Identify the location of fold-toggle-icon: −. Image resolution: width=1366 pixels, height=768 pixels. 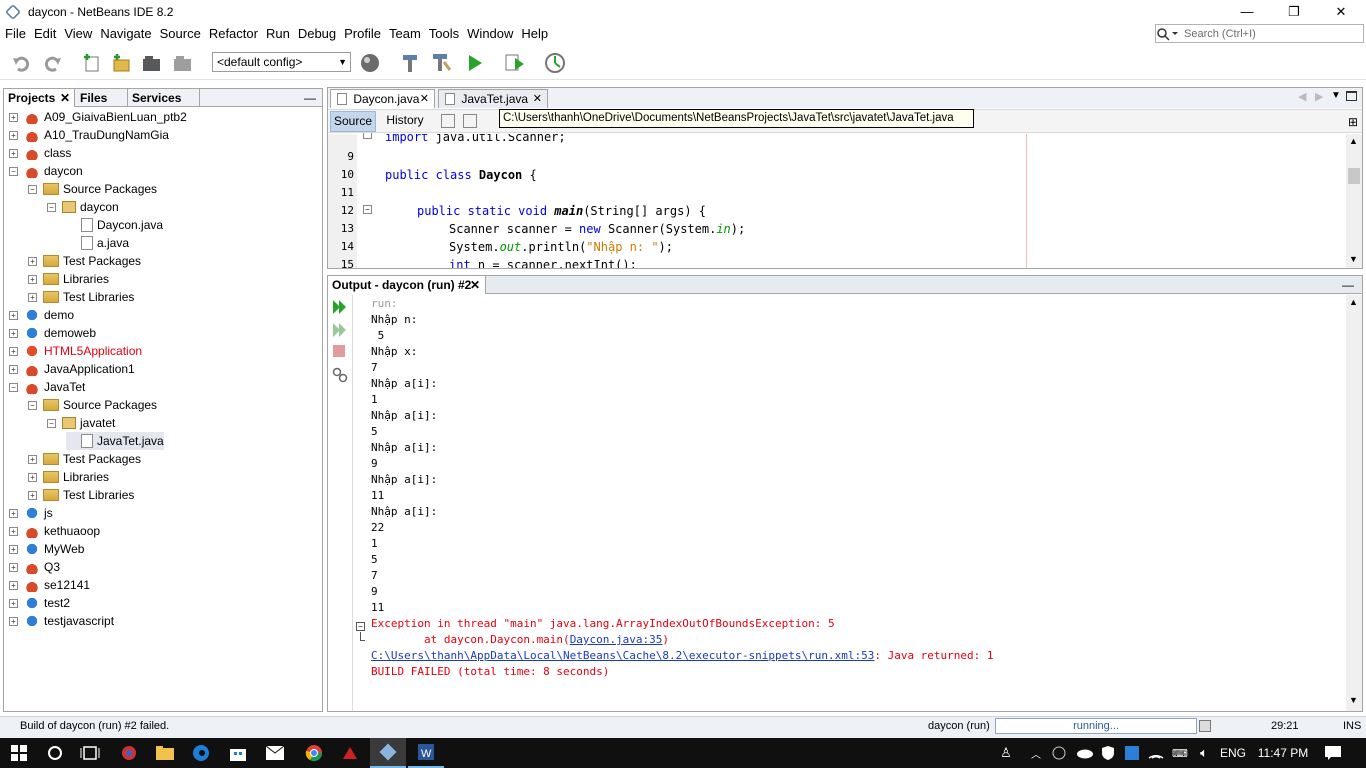
(360, 626).